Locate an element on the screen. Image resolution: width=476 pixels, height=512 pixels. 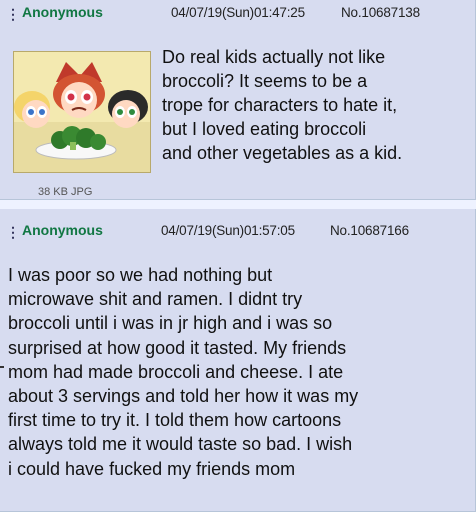
post-image-thumbnail is located at coordinates (82, 112).